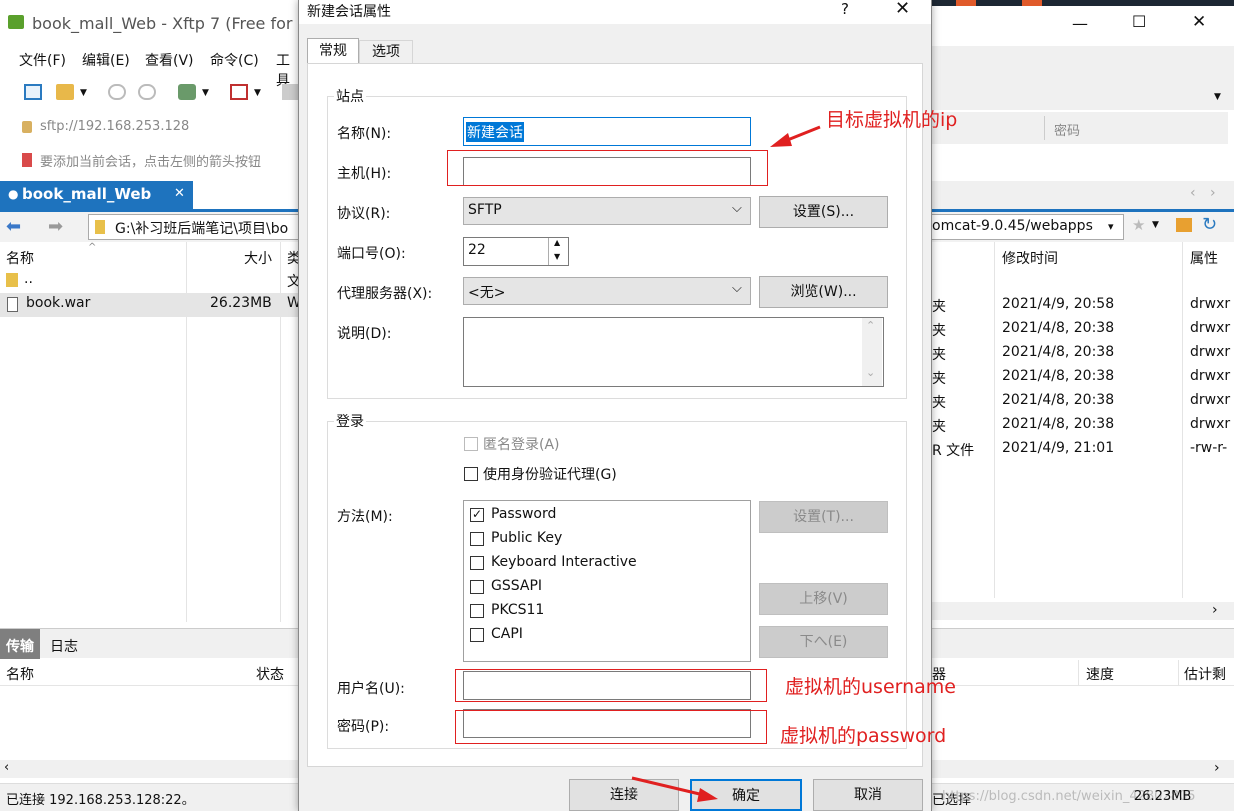  Describe the element at coordinates (65, 92) in the screenshot. I see `open-folder-icon` at that location.